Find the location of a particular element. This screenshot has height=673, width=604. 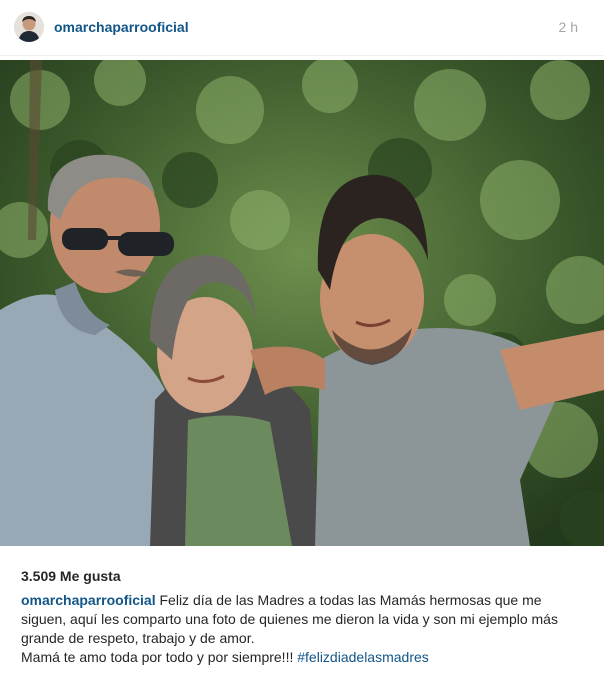

post-timestamp: 2 h is located at coordinates (568, 27).